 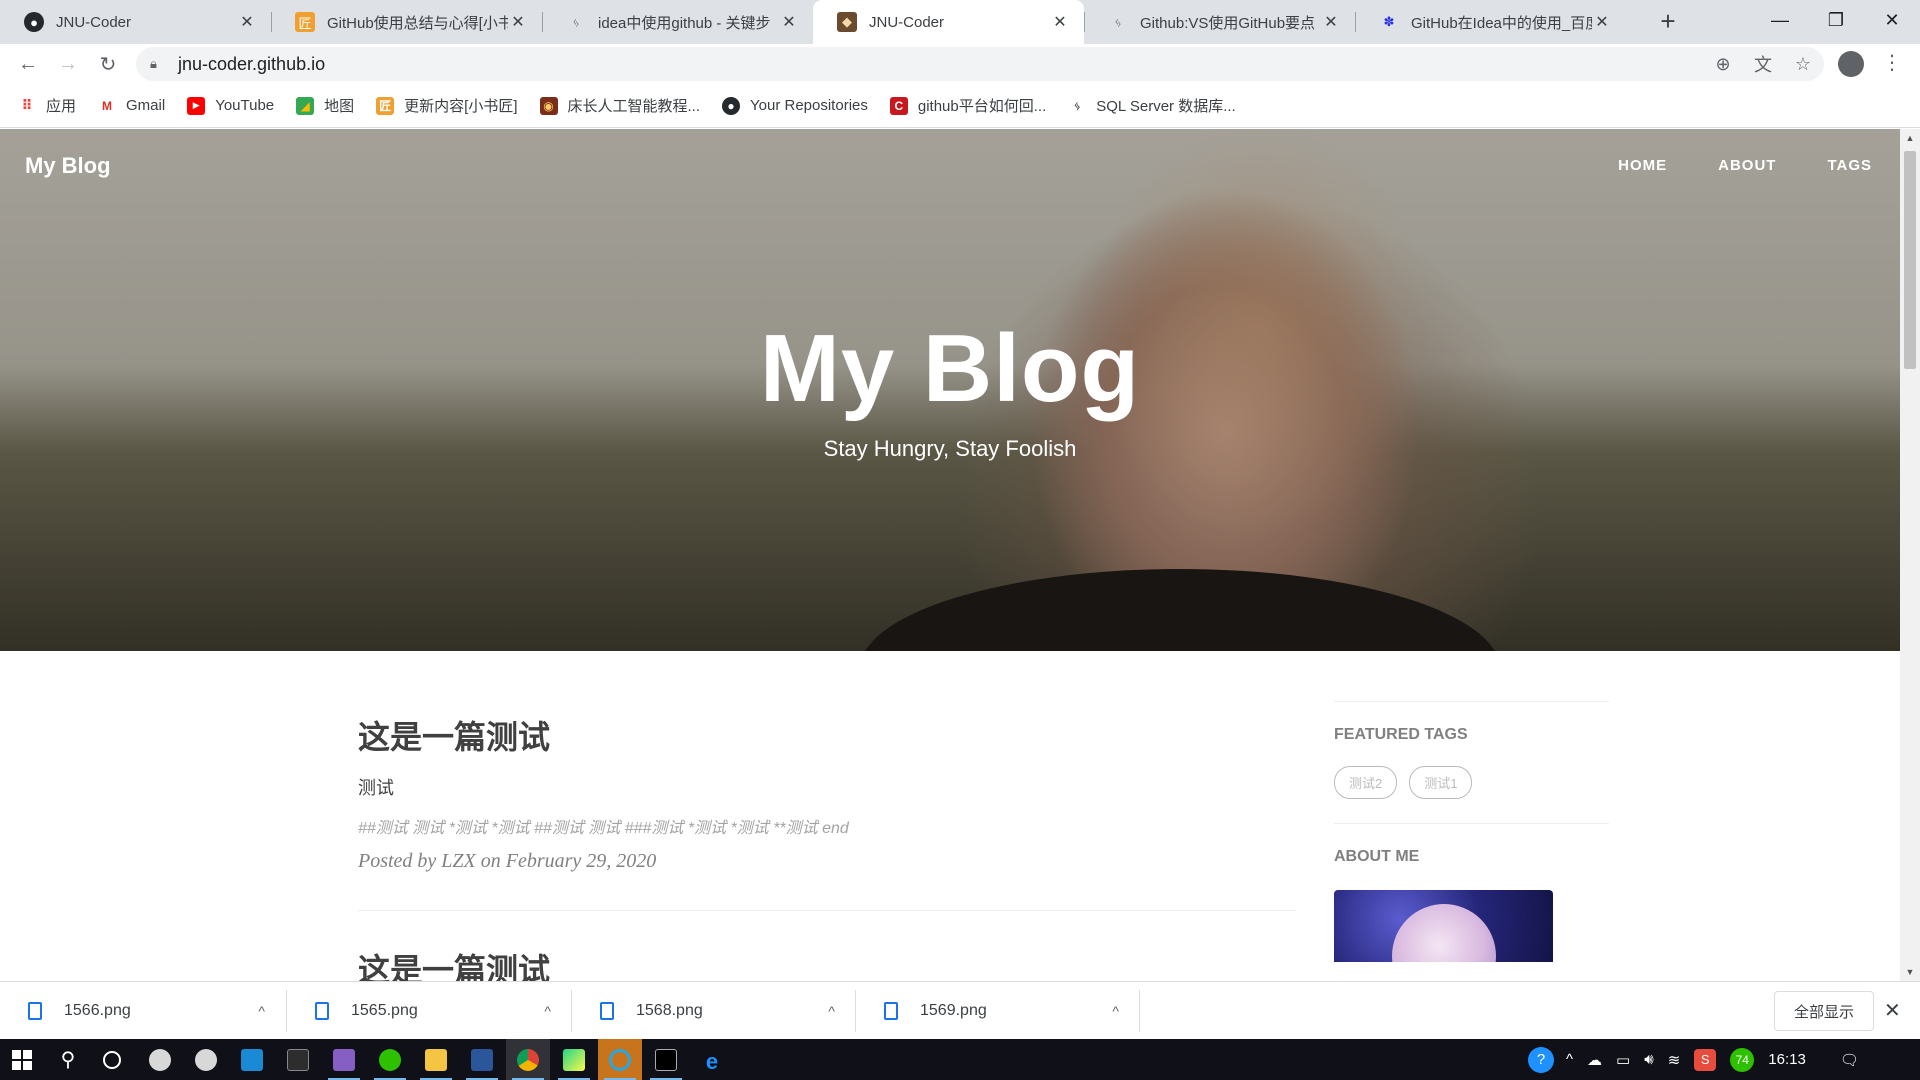 I want to click on app-icon, so click(x=160, y=1059).